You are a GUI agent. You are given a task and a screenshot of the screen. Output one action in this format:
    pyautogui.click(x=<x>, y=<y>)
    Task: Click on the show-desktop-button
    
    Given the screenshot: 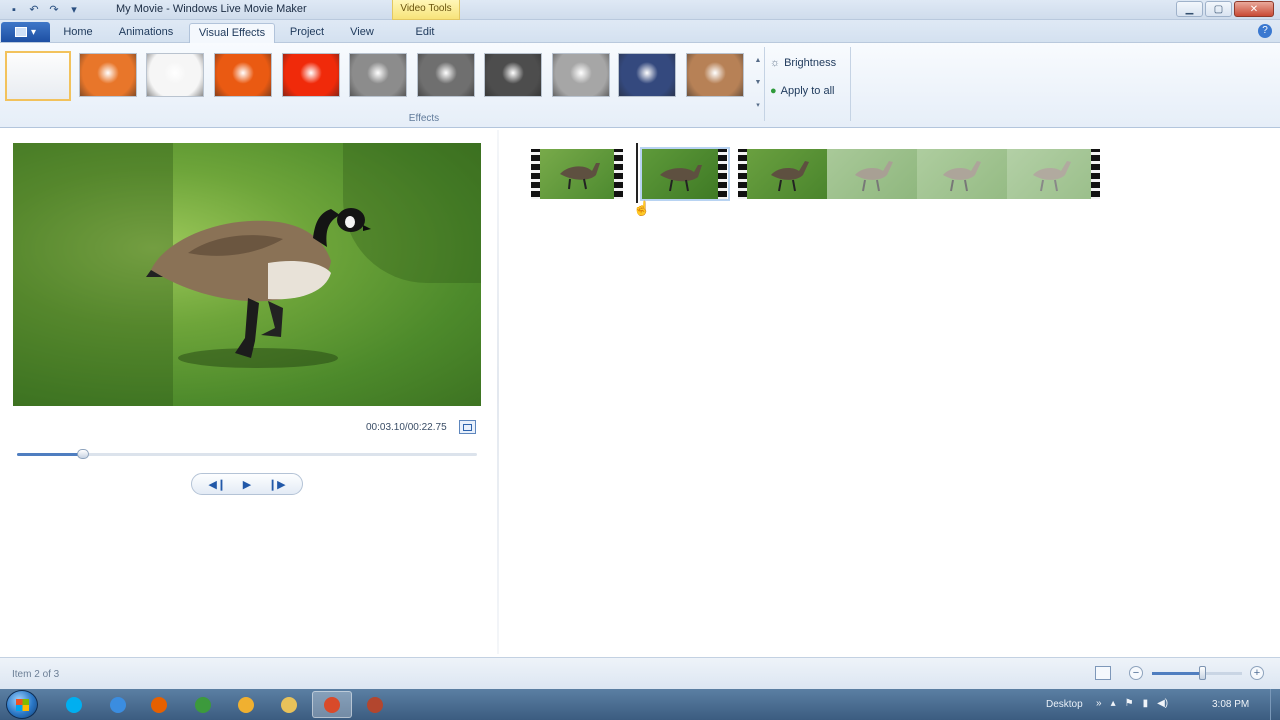 What is the action you would take?
    pyautogui.click(x=1275, y=704)
    